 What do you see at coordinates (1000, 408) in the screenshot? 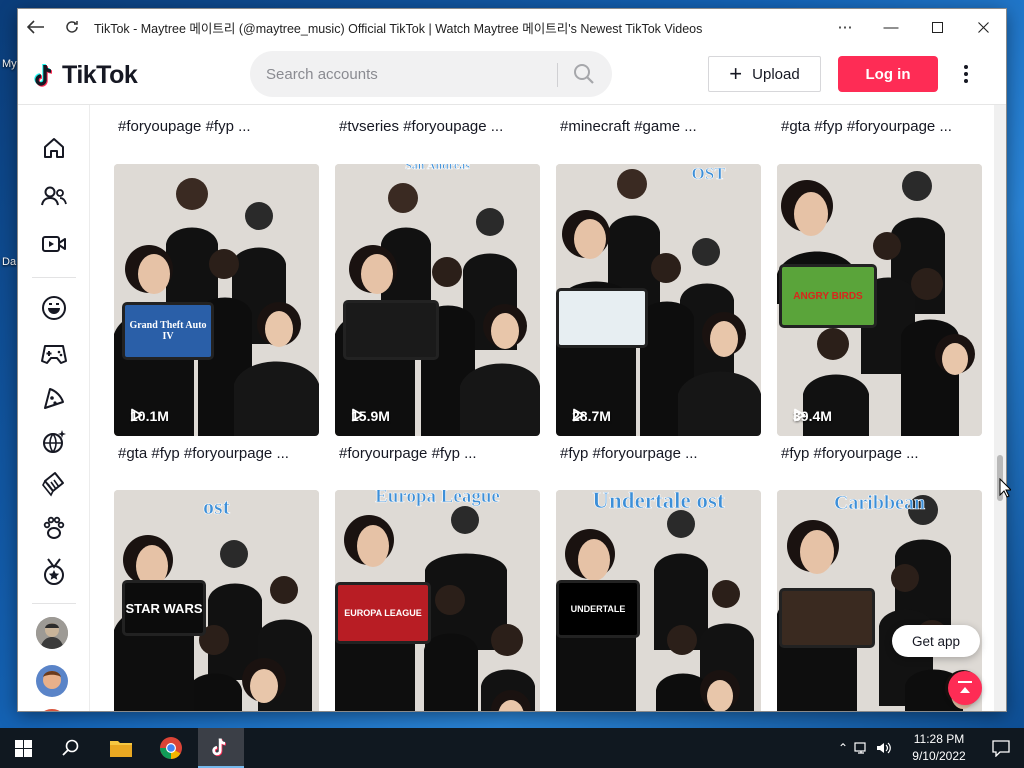
I see `scrollbar-track` at bounding box center [1000, 408].